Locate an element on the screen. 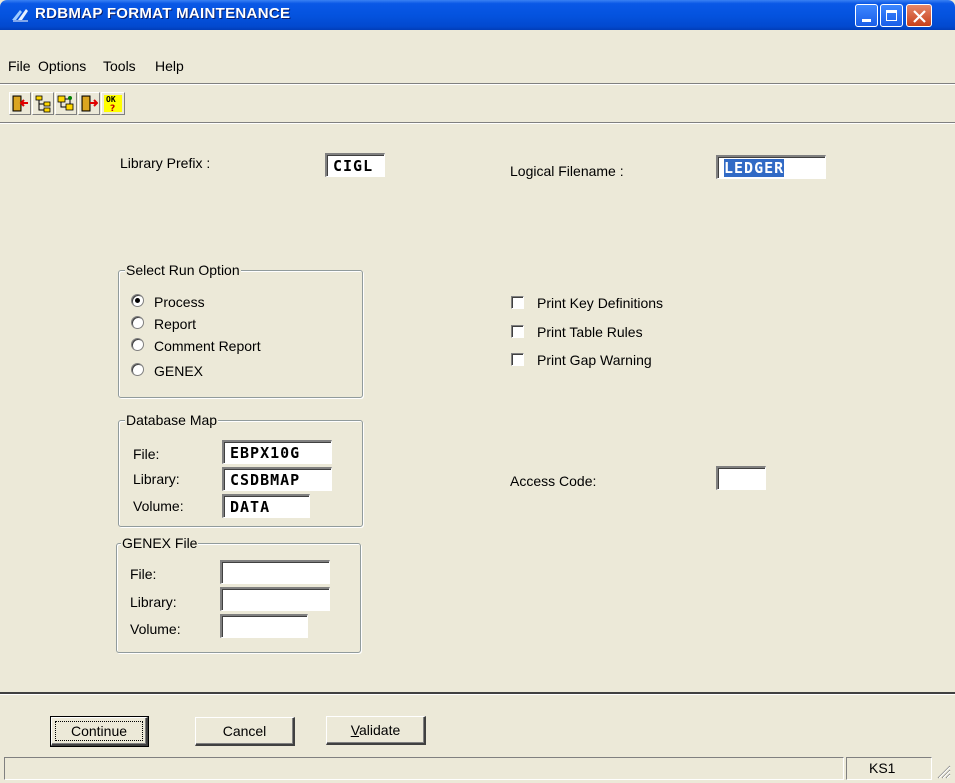  title-bar: RDBMAP FORMAT MAINTENANCE is located at coordinates (477, 15).